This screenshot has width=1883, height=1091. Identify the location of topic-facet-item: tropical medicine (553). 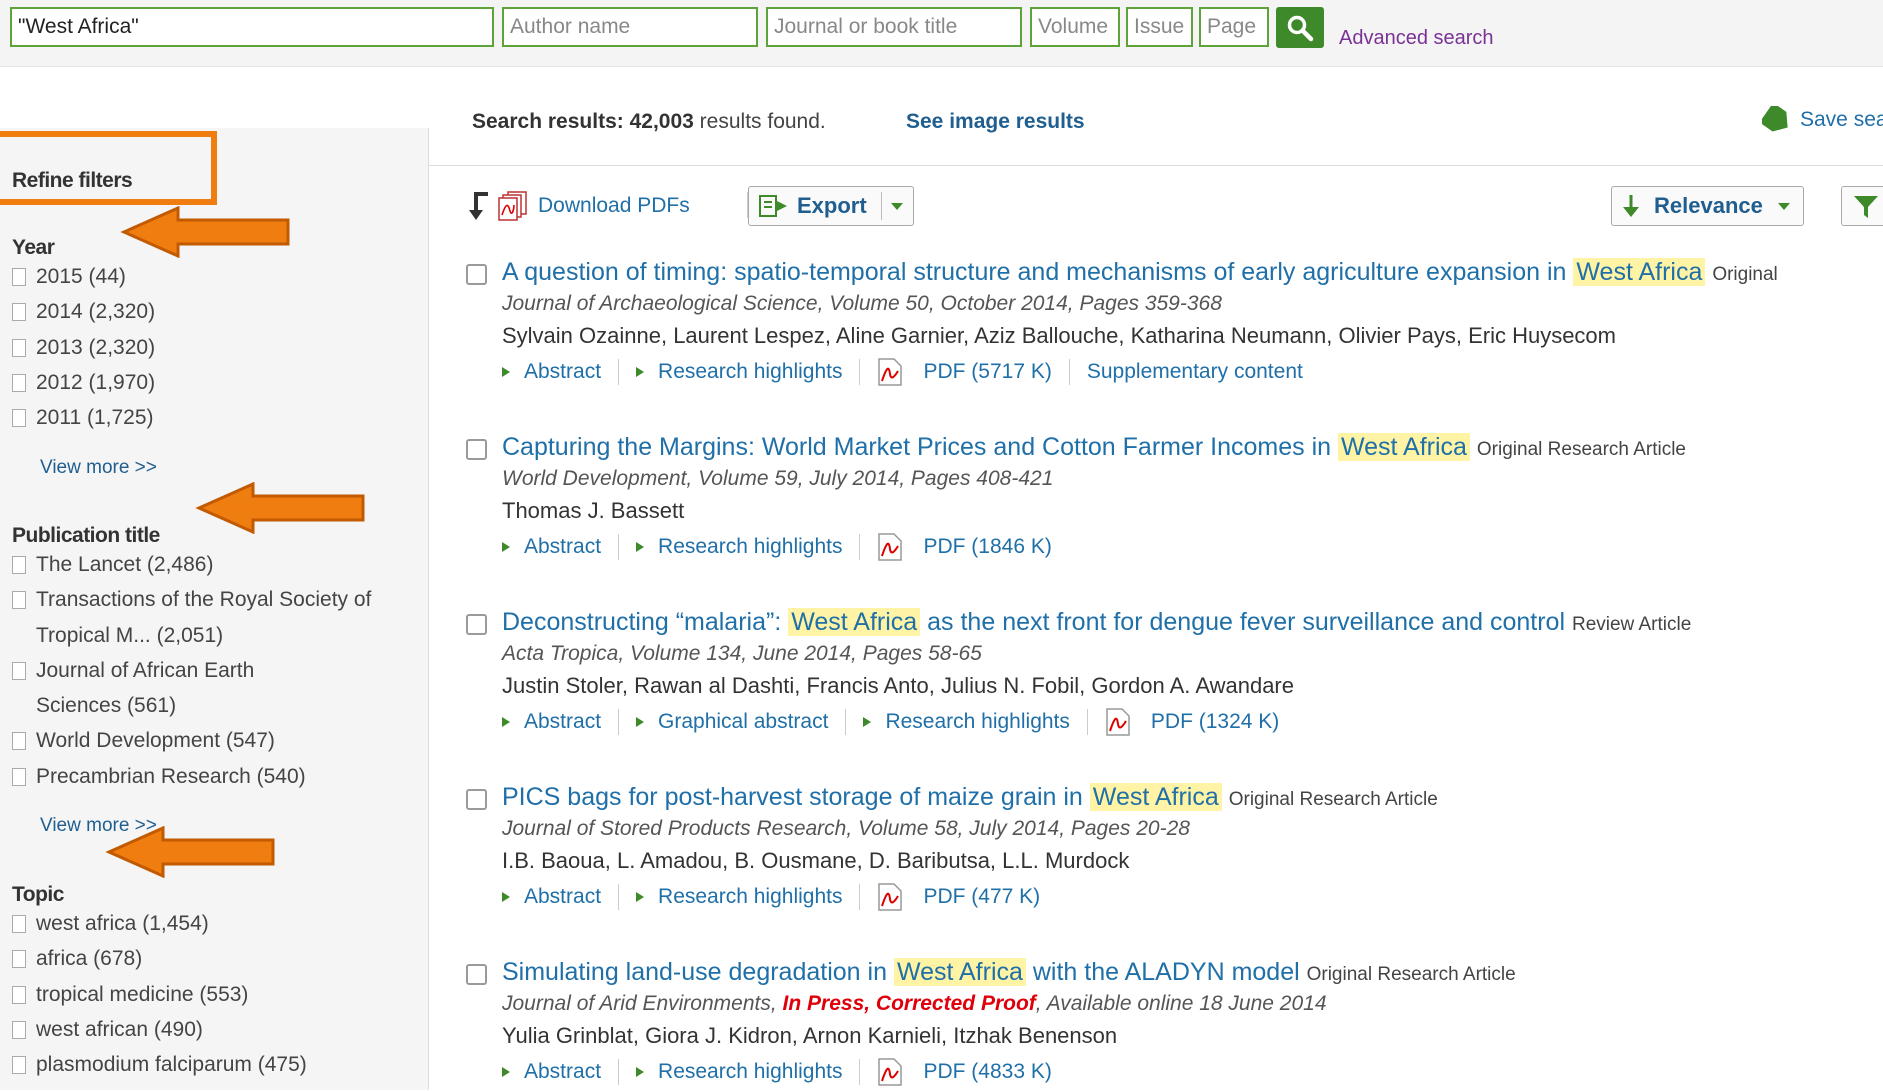
(159, 994).